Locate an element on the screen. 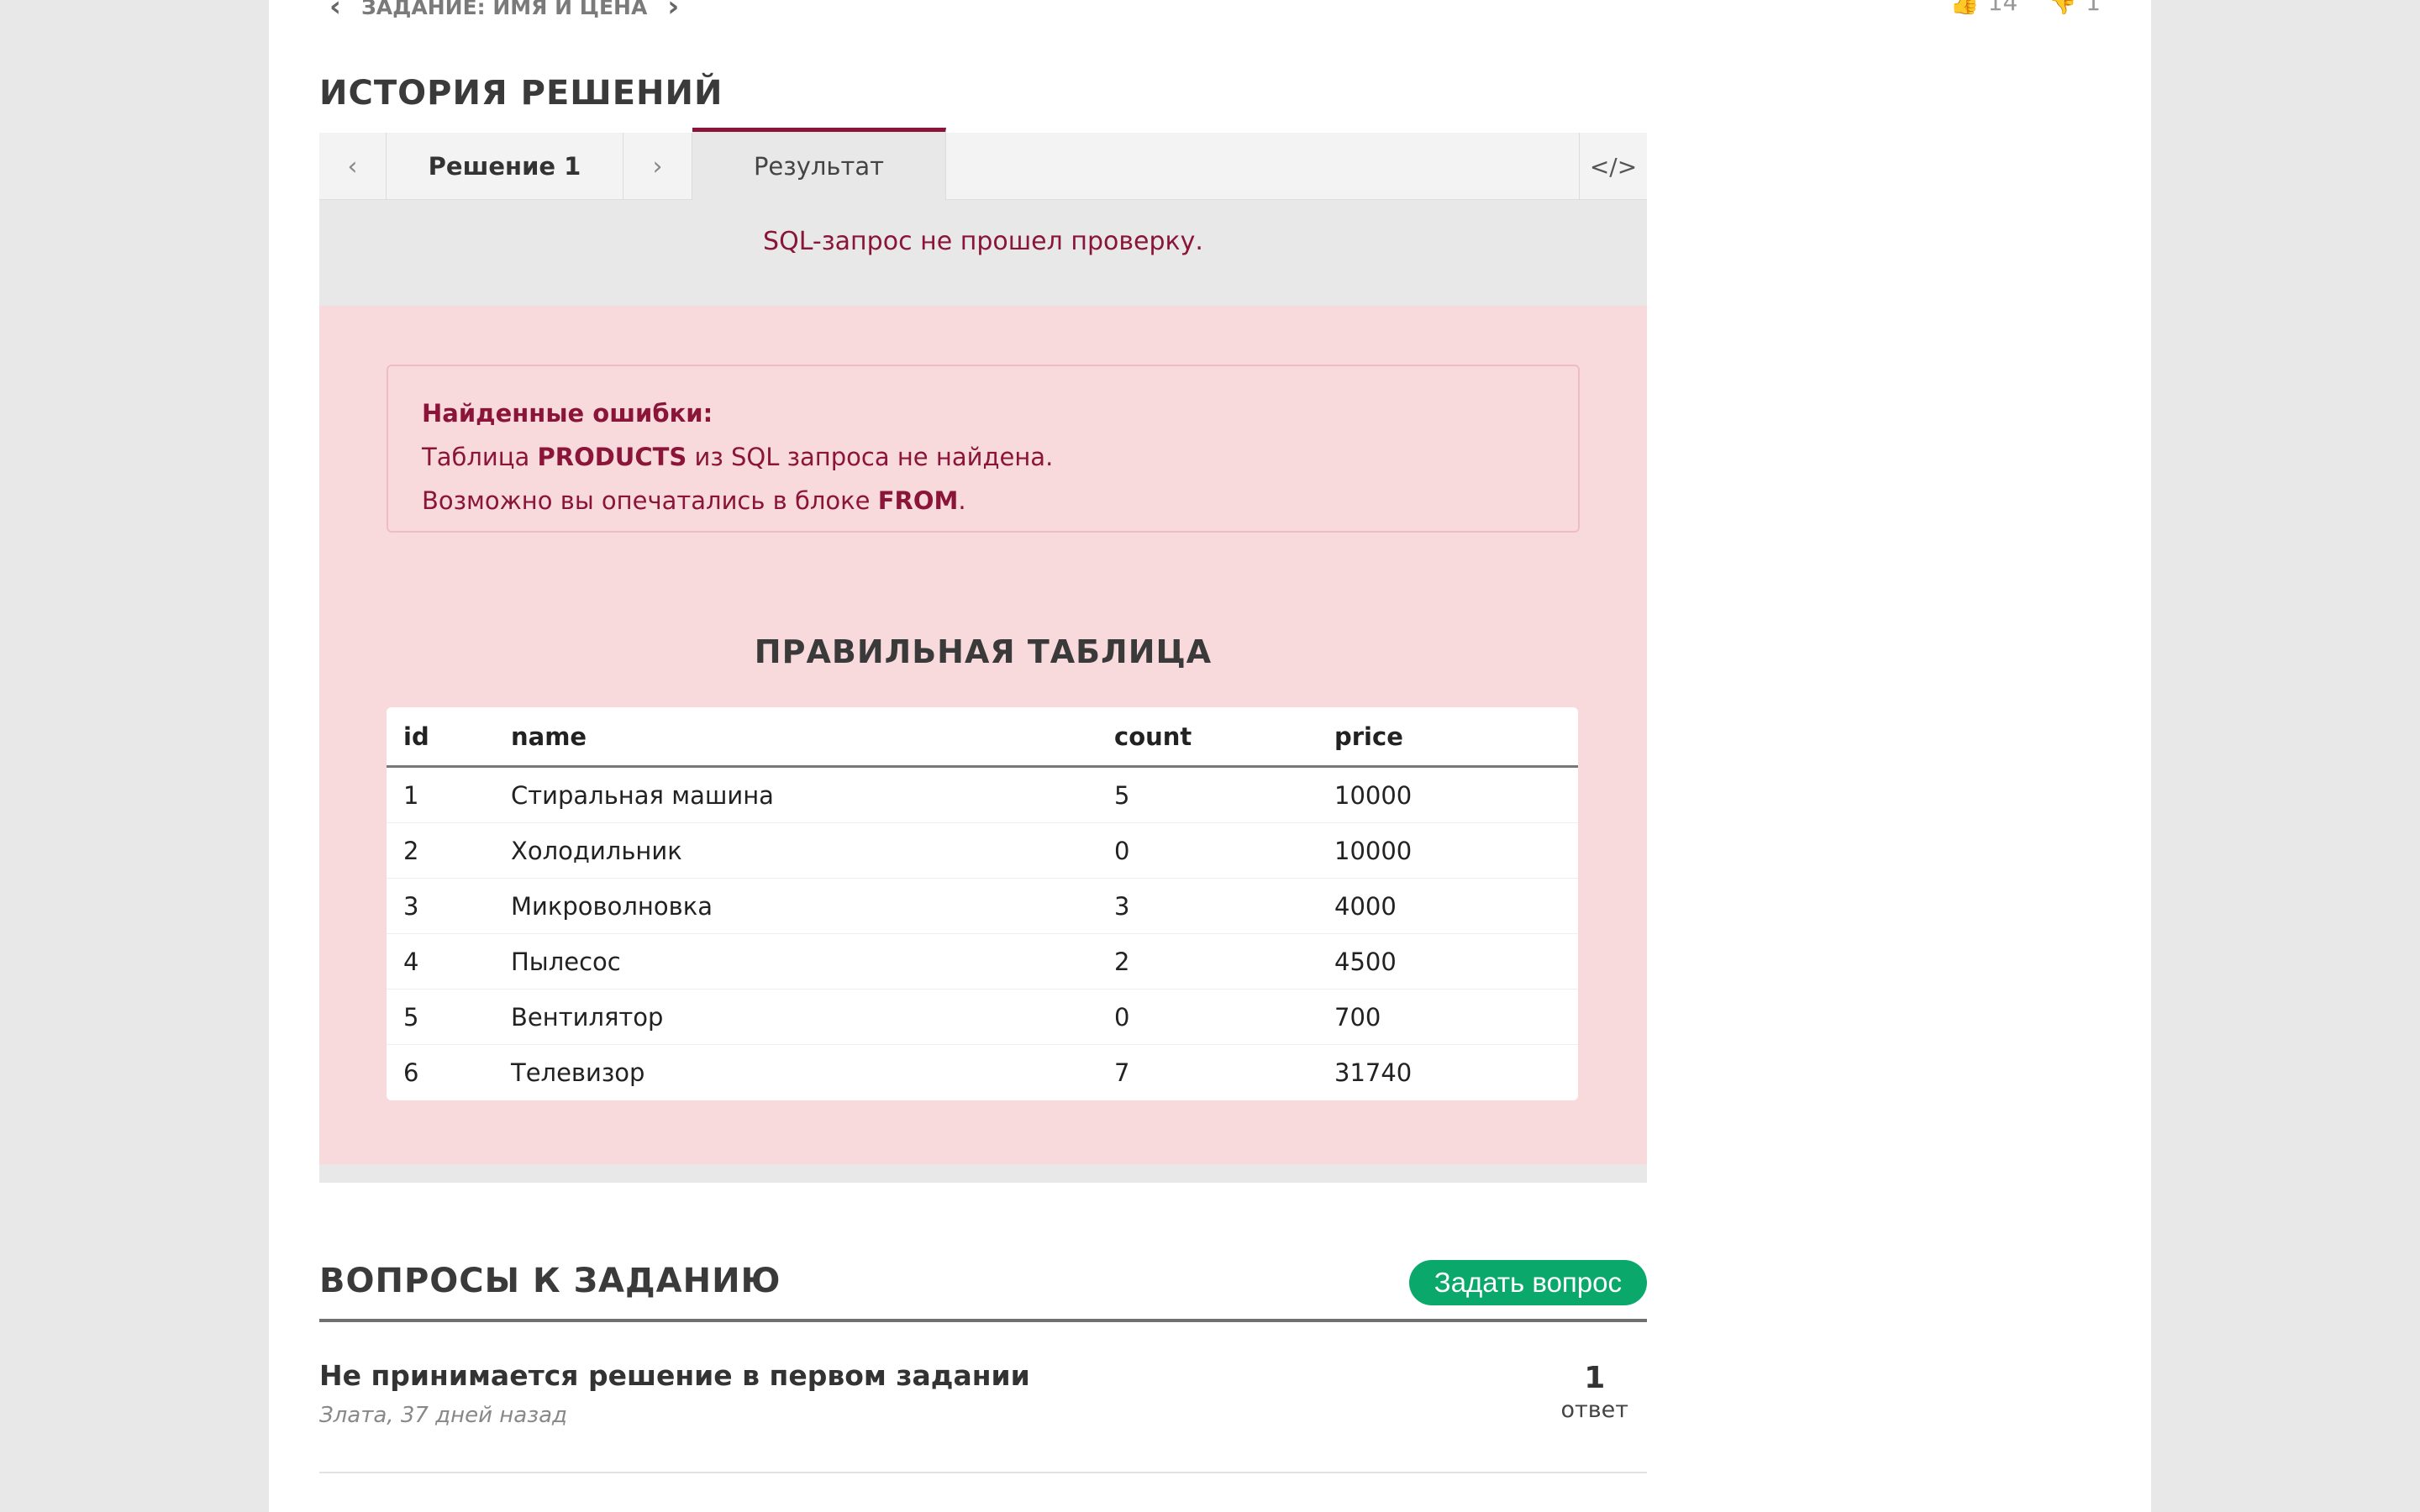 The image size is (2420, 1512). table-cell: Холодильник is located at coordinates (597, 850).